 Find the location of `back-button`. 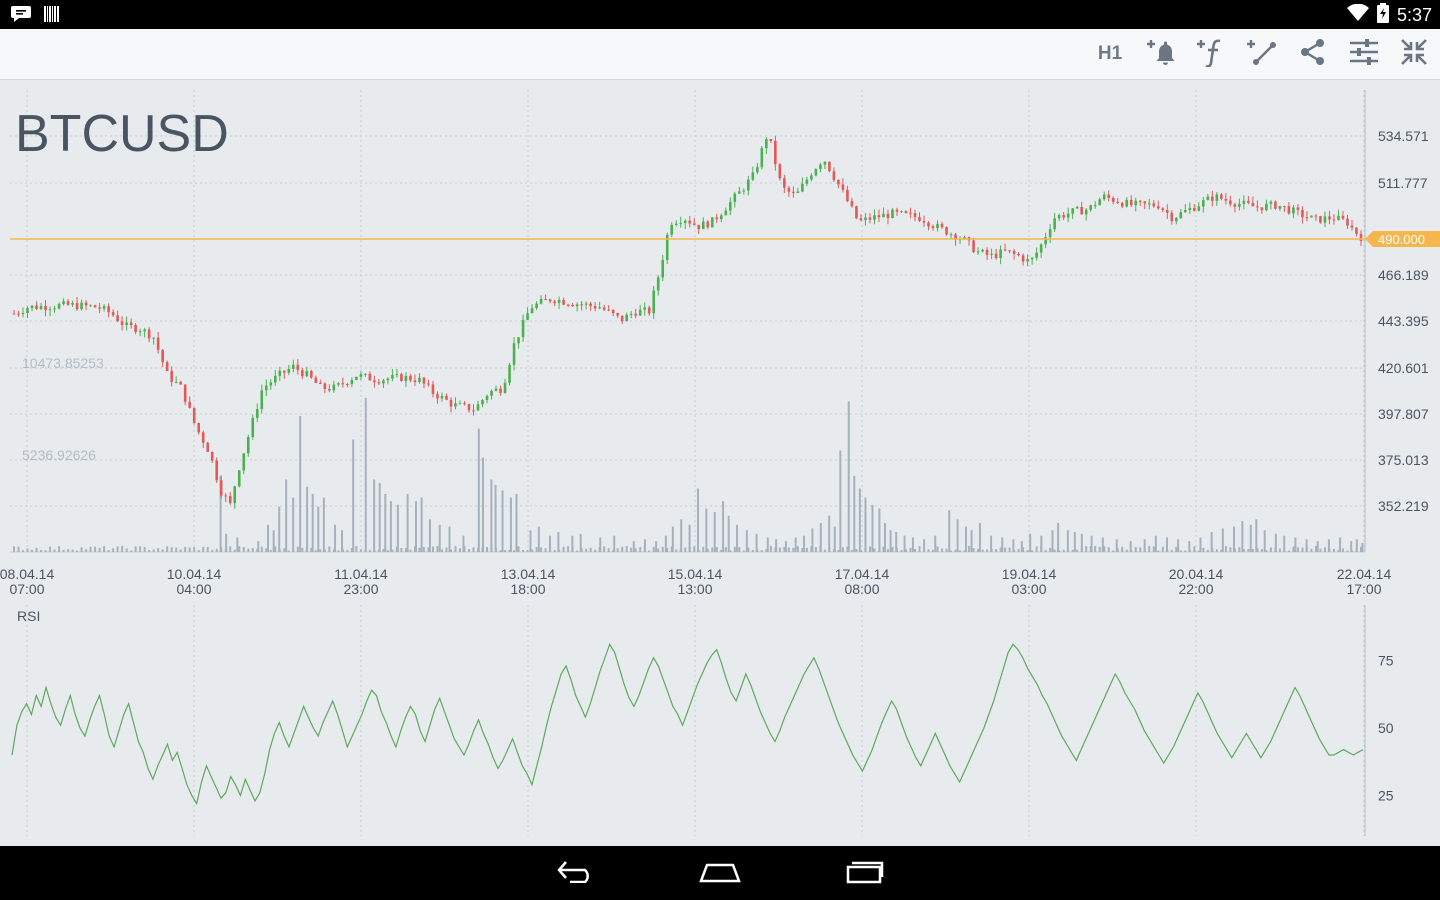

back-button is located at coordinates (576, 873).